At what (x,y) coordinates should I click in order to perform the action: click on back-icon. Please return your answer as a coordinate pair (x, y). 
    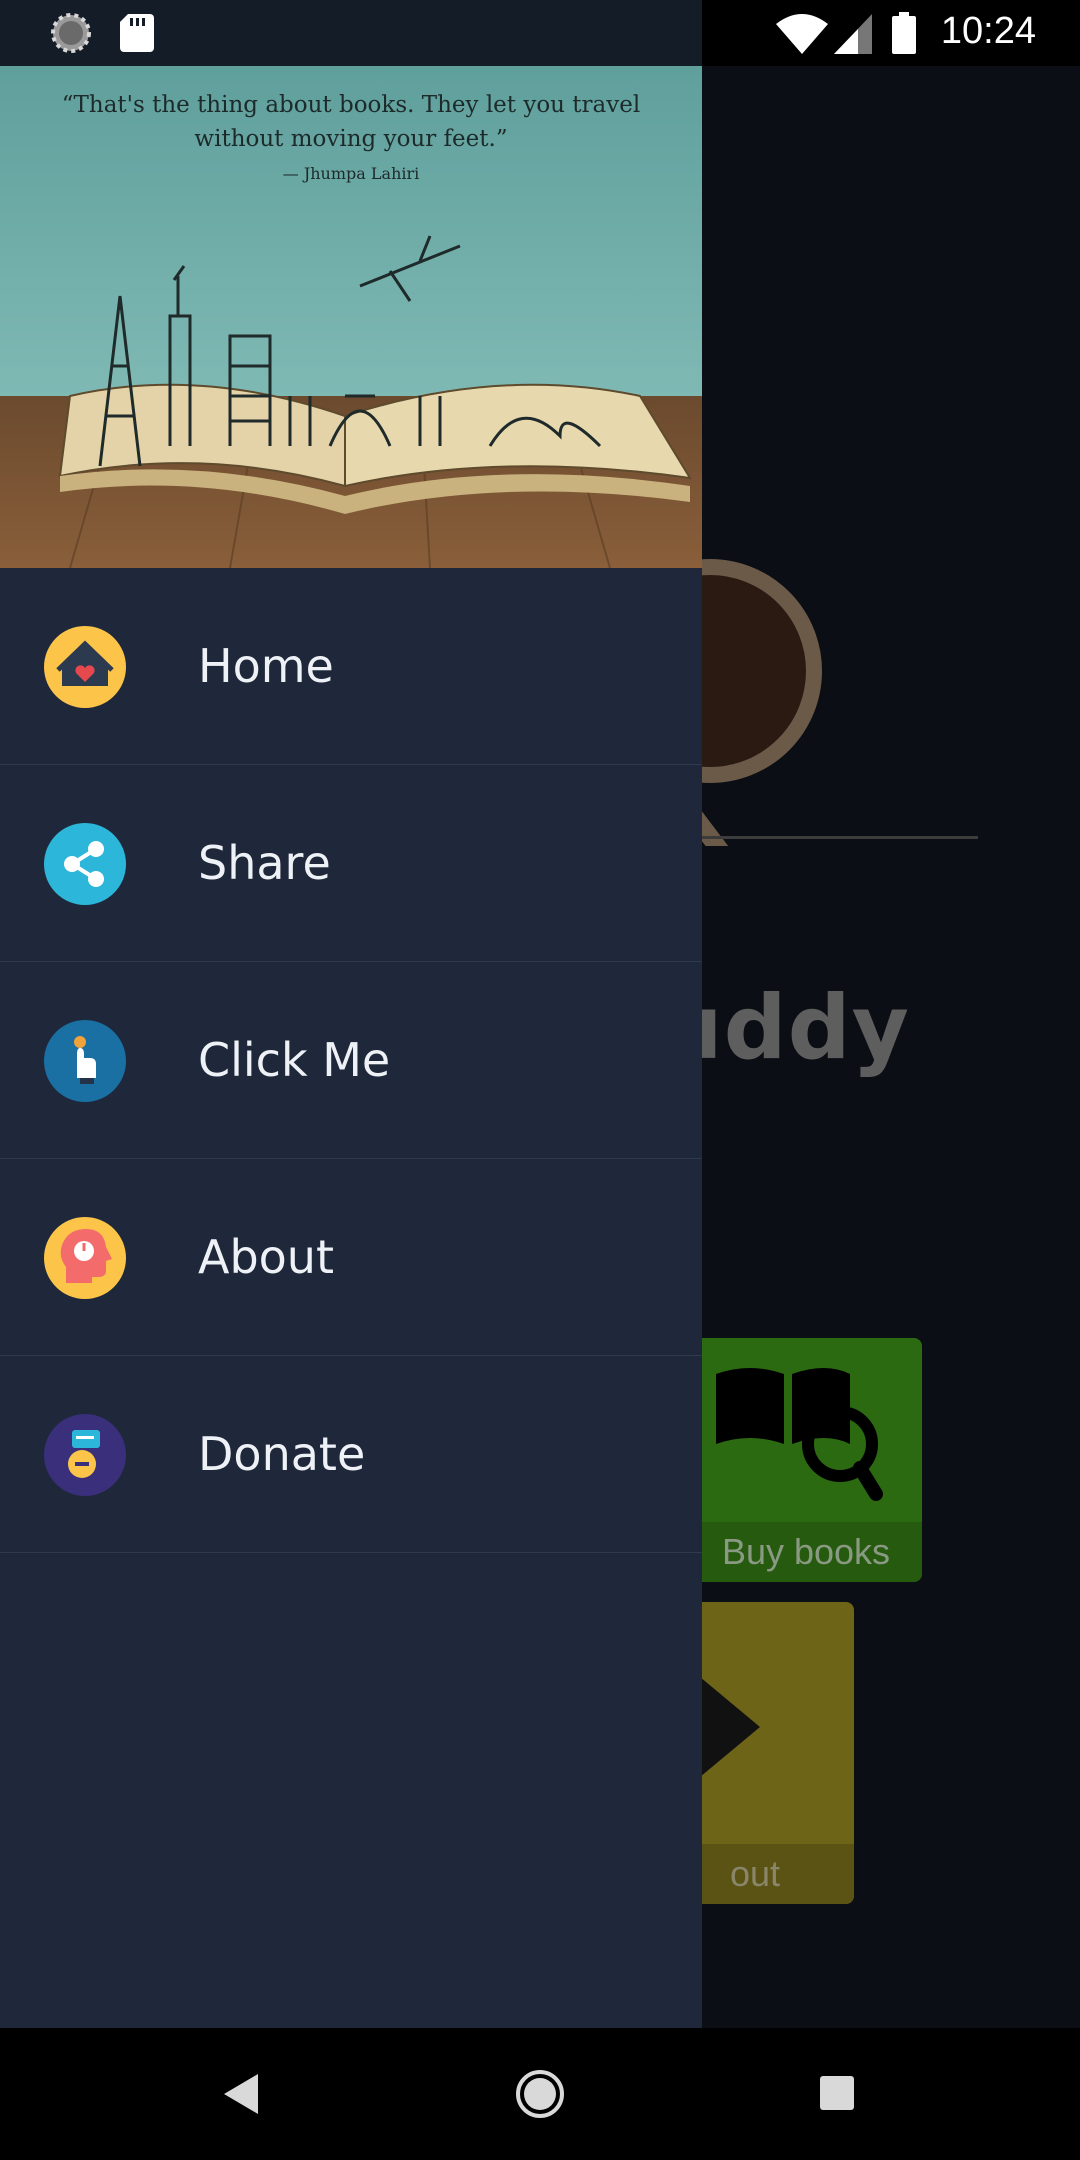
    Looking at the image, I should click on (242, 2096).